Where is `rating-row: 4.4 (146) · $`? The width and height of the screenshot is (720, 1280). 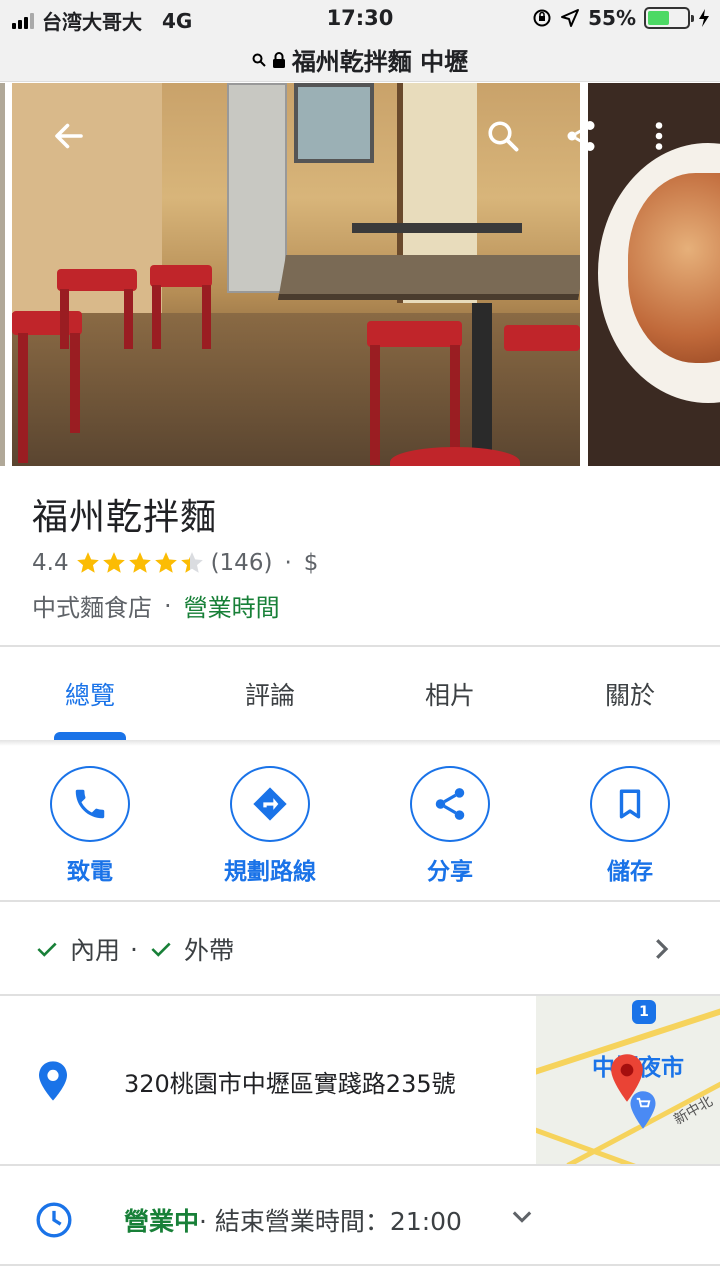 rating-row: 4.4 (146) · $ is located at coordinates (362, 563).